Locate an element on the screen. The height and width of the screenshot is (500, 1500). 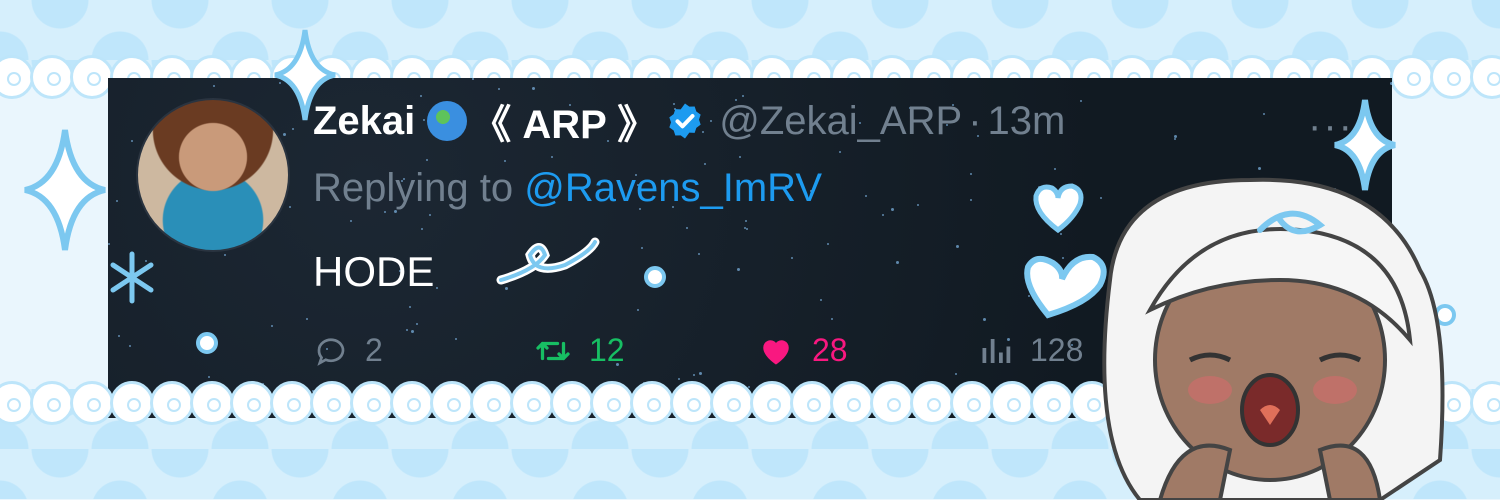
tweet-text: HODE is located at coordinates (374, 271).